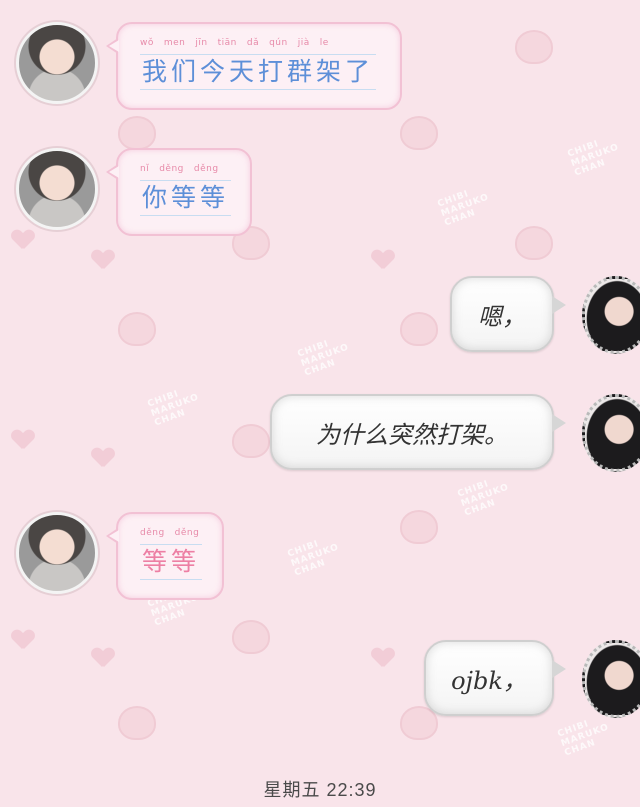 The width and height of the screenshot is (640, 807). I want to click on user-avatar, so click(611, 679).